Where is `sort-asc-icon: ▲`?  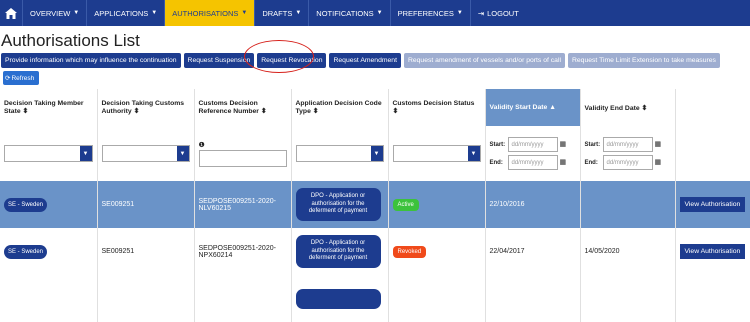
sort-asc-icon: ▲ is located at coordinates (552, 107).